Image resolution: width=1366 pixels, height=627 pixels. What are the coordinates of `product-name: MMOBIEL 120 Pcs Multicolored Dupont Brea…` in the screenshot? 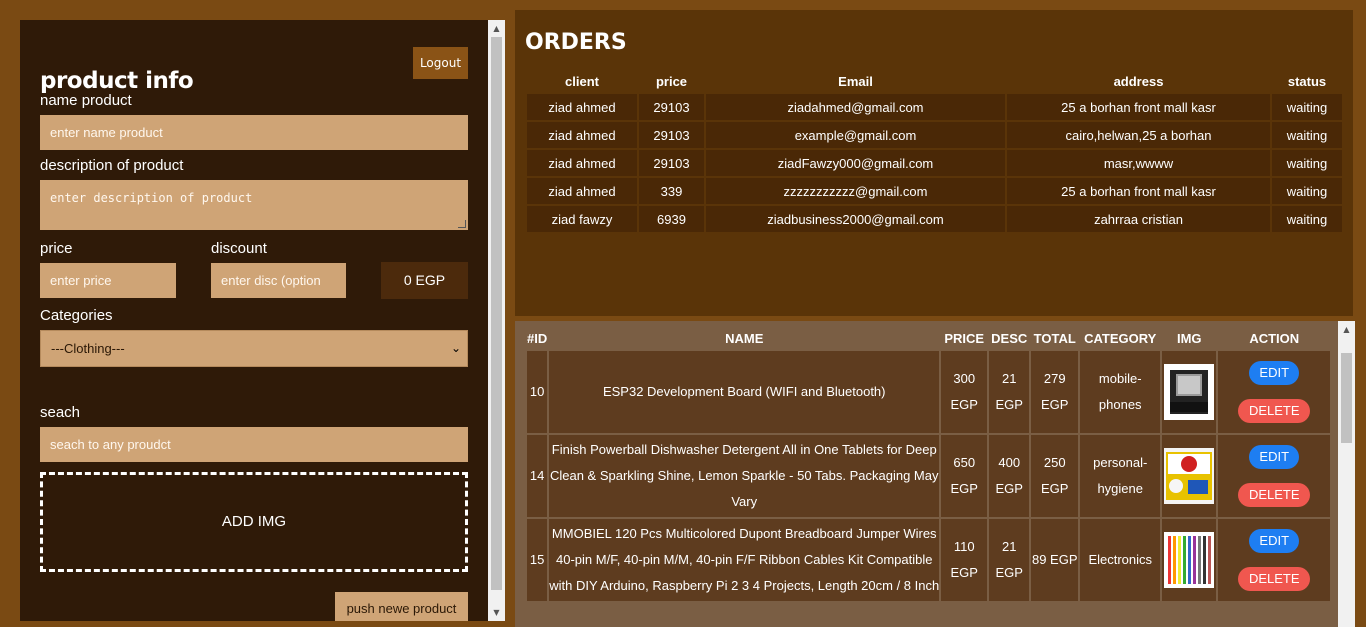 It's located at (744, 560).